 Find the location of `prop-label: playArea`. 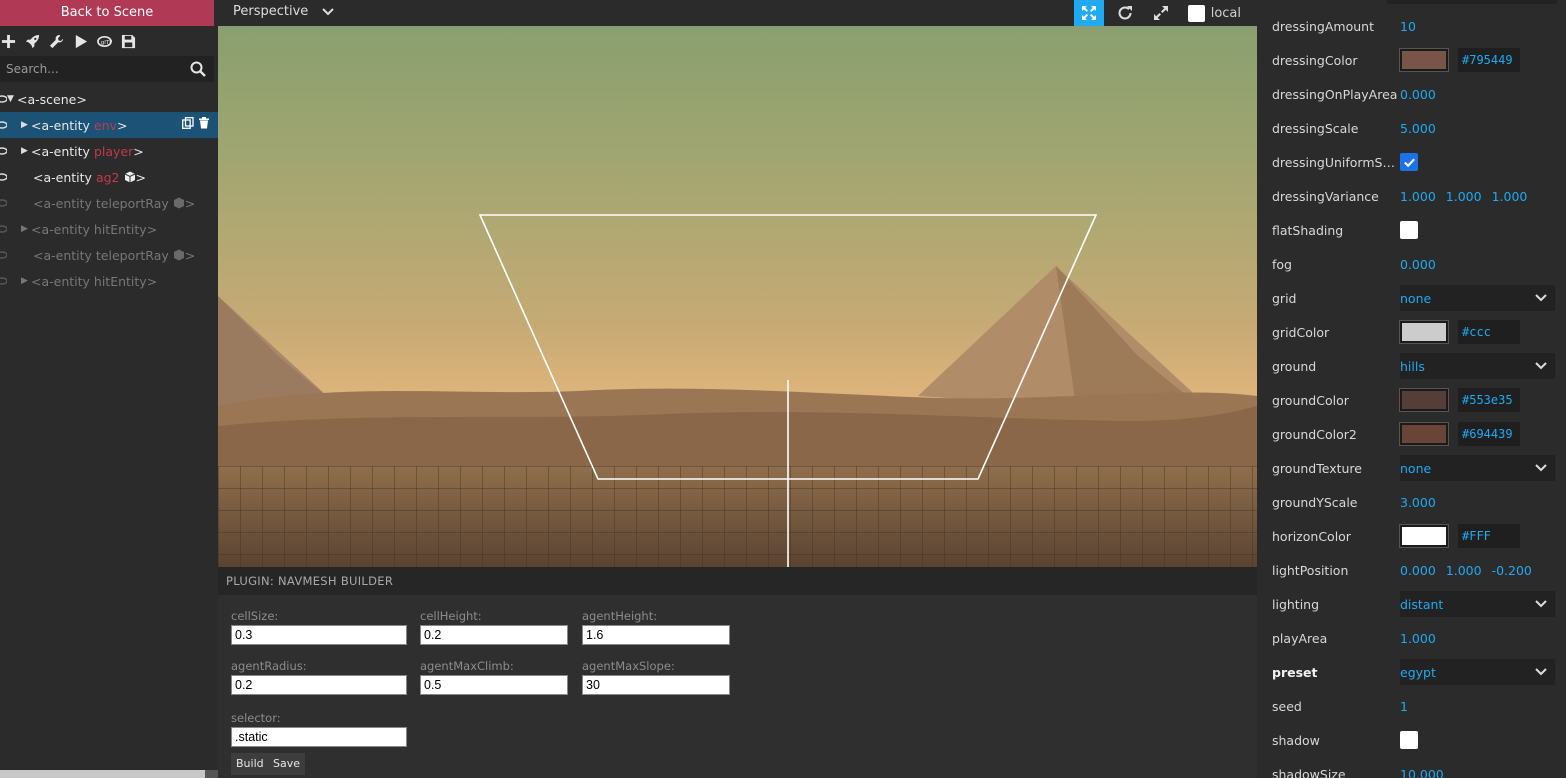

prop-label: playArea is located at coordinates (1300, 638).